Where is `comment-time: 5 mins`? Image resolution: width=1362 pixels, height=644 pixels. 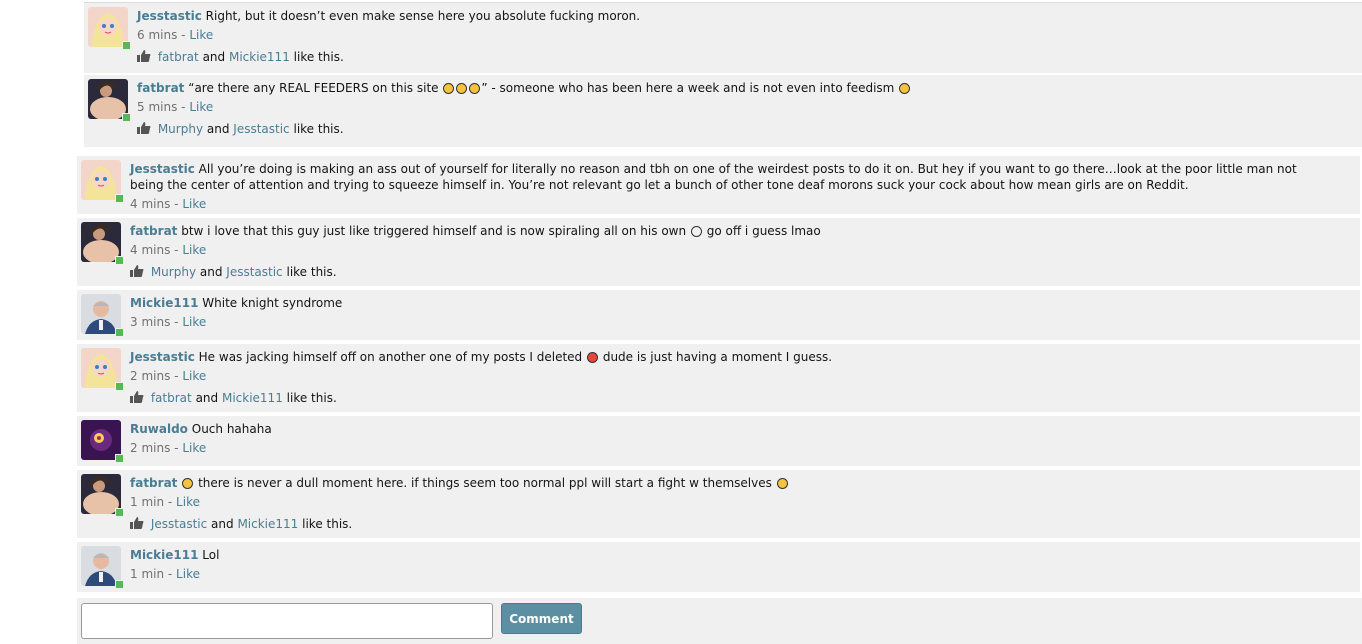 comment-time: 5 mins is located at coordinates (157, 107).